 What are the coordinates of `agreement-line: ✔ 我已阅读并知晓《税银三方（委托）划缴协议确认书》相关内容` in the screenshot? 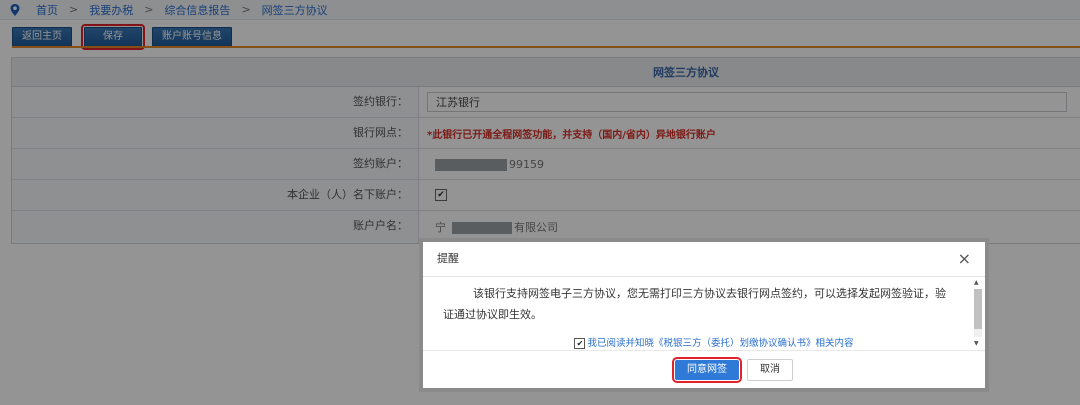 It's located at (699, 342).